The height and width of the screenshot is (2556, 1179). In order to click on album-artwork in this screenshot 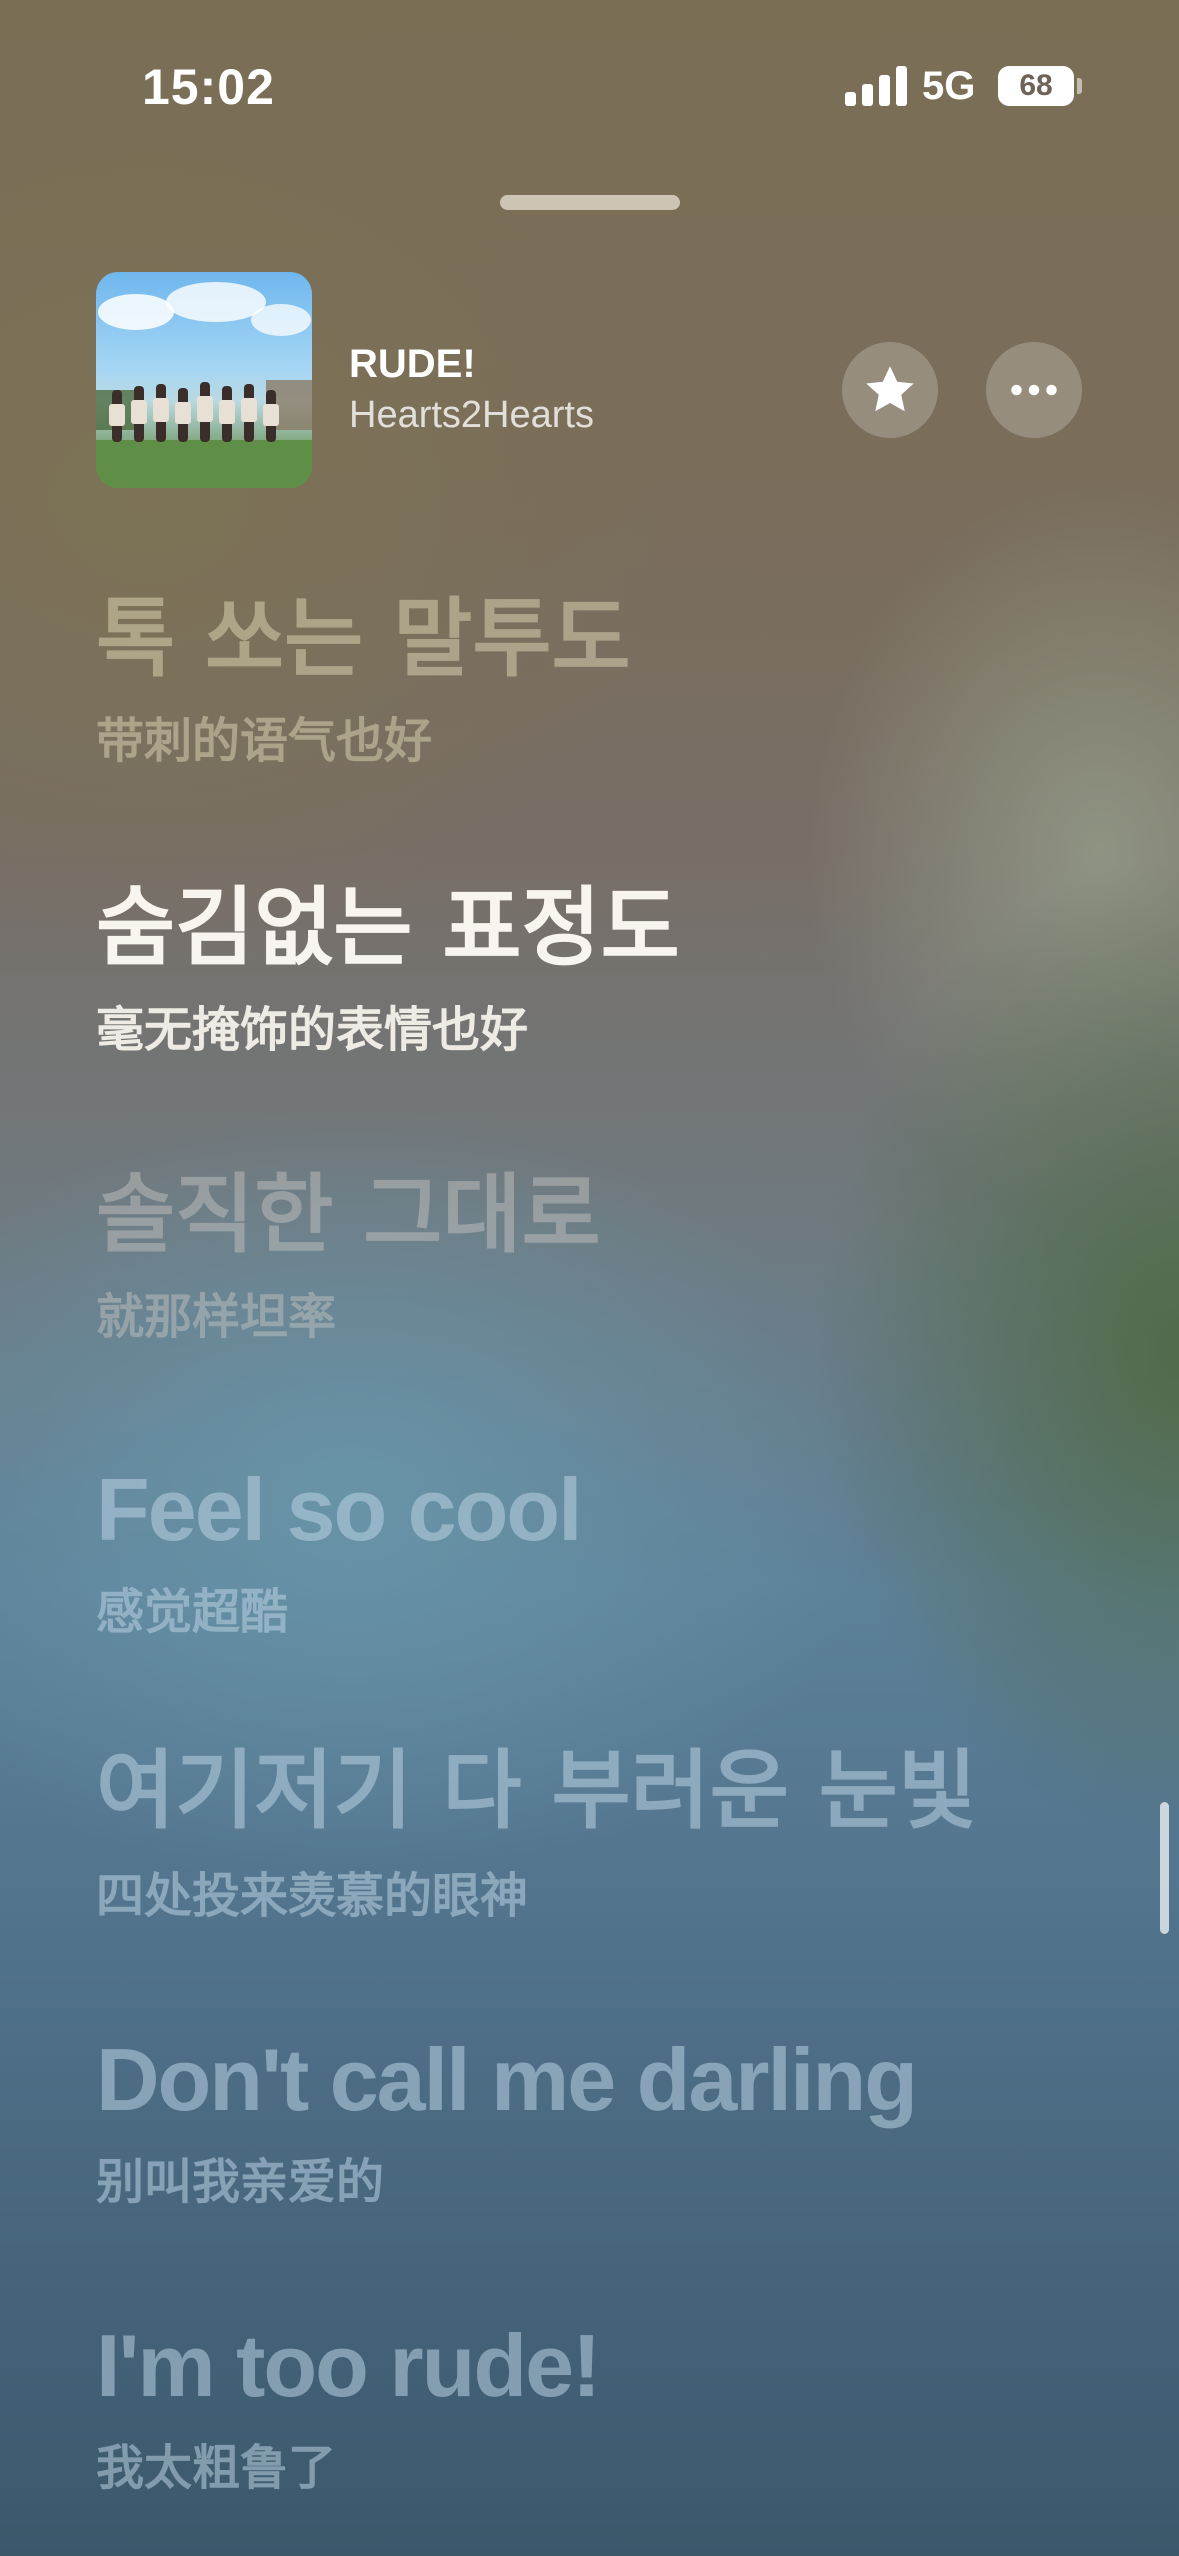, I will do `click(204, 380)`.